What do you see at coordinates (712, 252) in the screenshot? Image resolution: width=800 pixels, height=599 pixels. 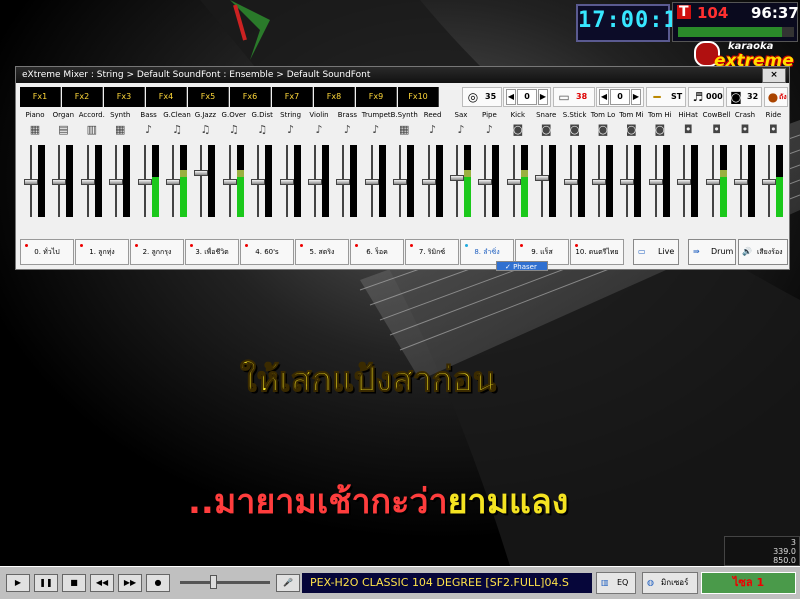 I see `drum-button: ⇛ Drum` at bounding box center [712, 252].